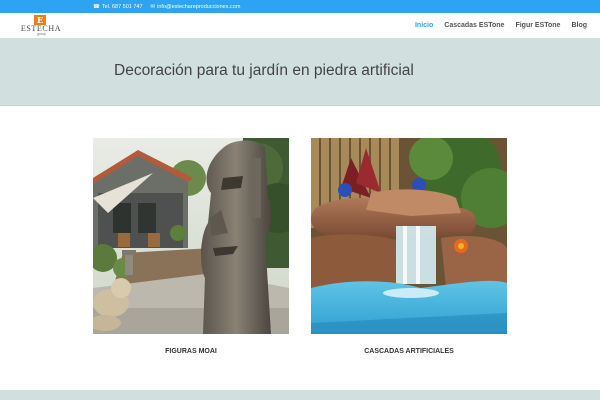  What do you see at coordinates (474, 25) in the screenshot?
I see `nav-item-cascadas-estone: Cascadas ESTone` at bounding box center [474, 25].